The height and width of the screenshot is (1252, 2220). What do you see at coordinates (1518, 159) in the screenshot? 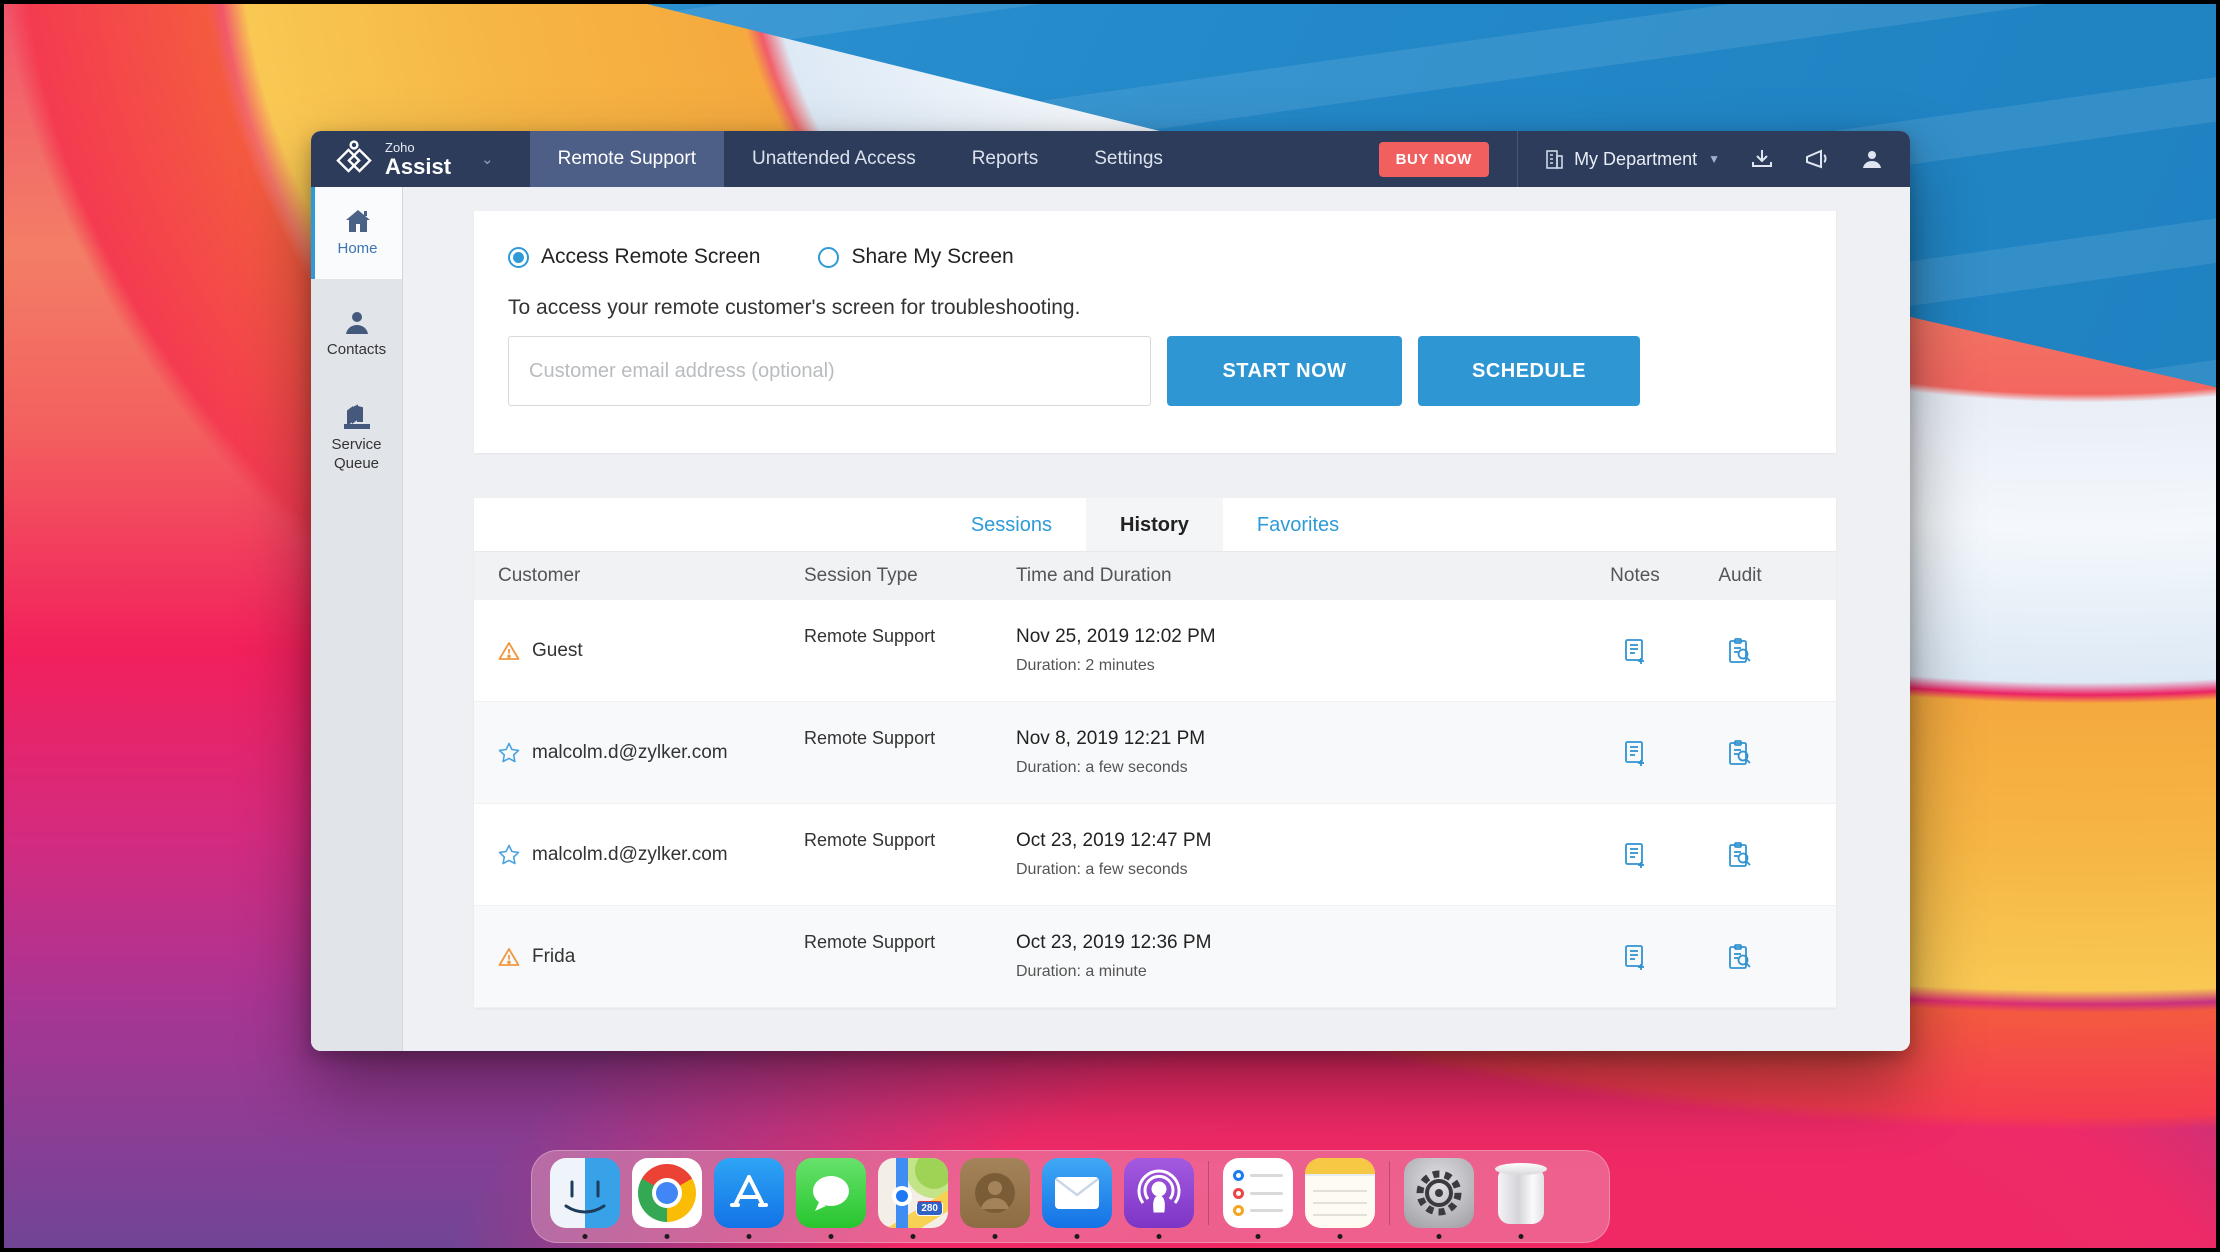
I see `navbar-divider` at bounding box center [1518, 159].